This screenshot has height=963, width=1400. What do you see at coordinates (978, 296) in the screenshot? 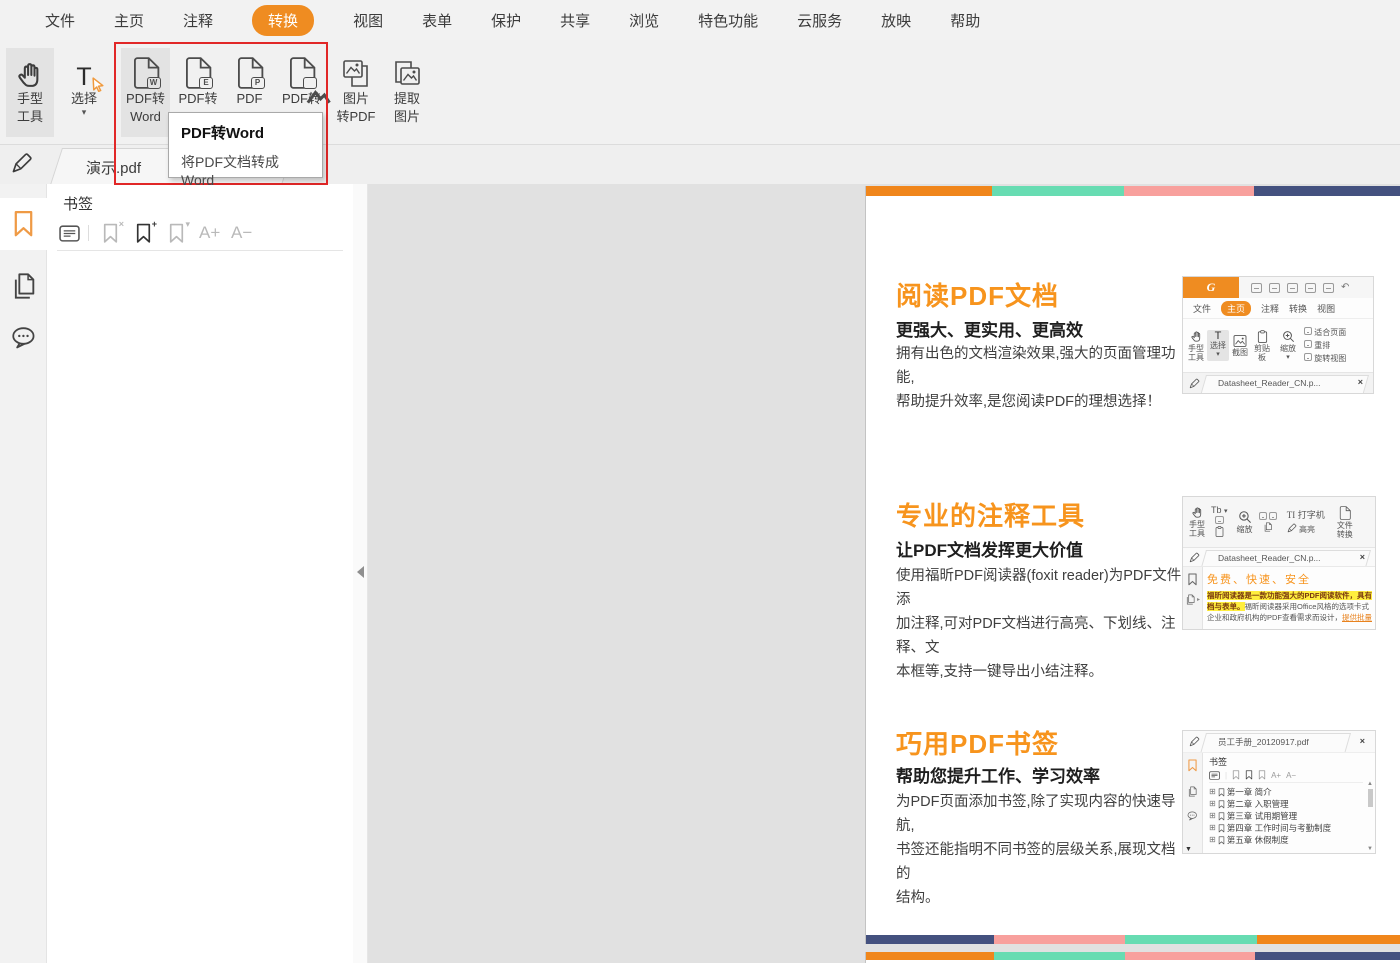
I see `section1-heading: 阅读PDF文档` at bounding box center [978, 296].